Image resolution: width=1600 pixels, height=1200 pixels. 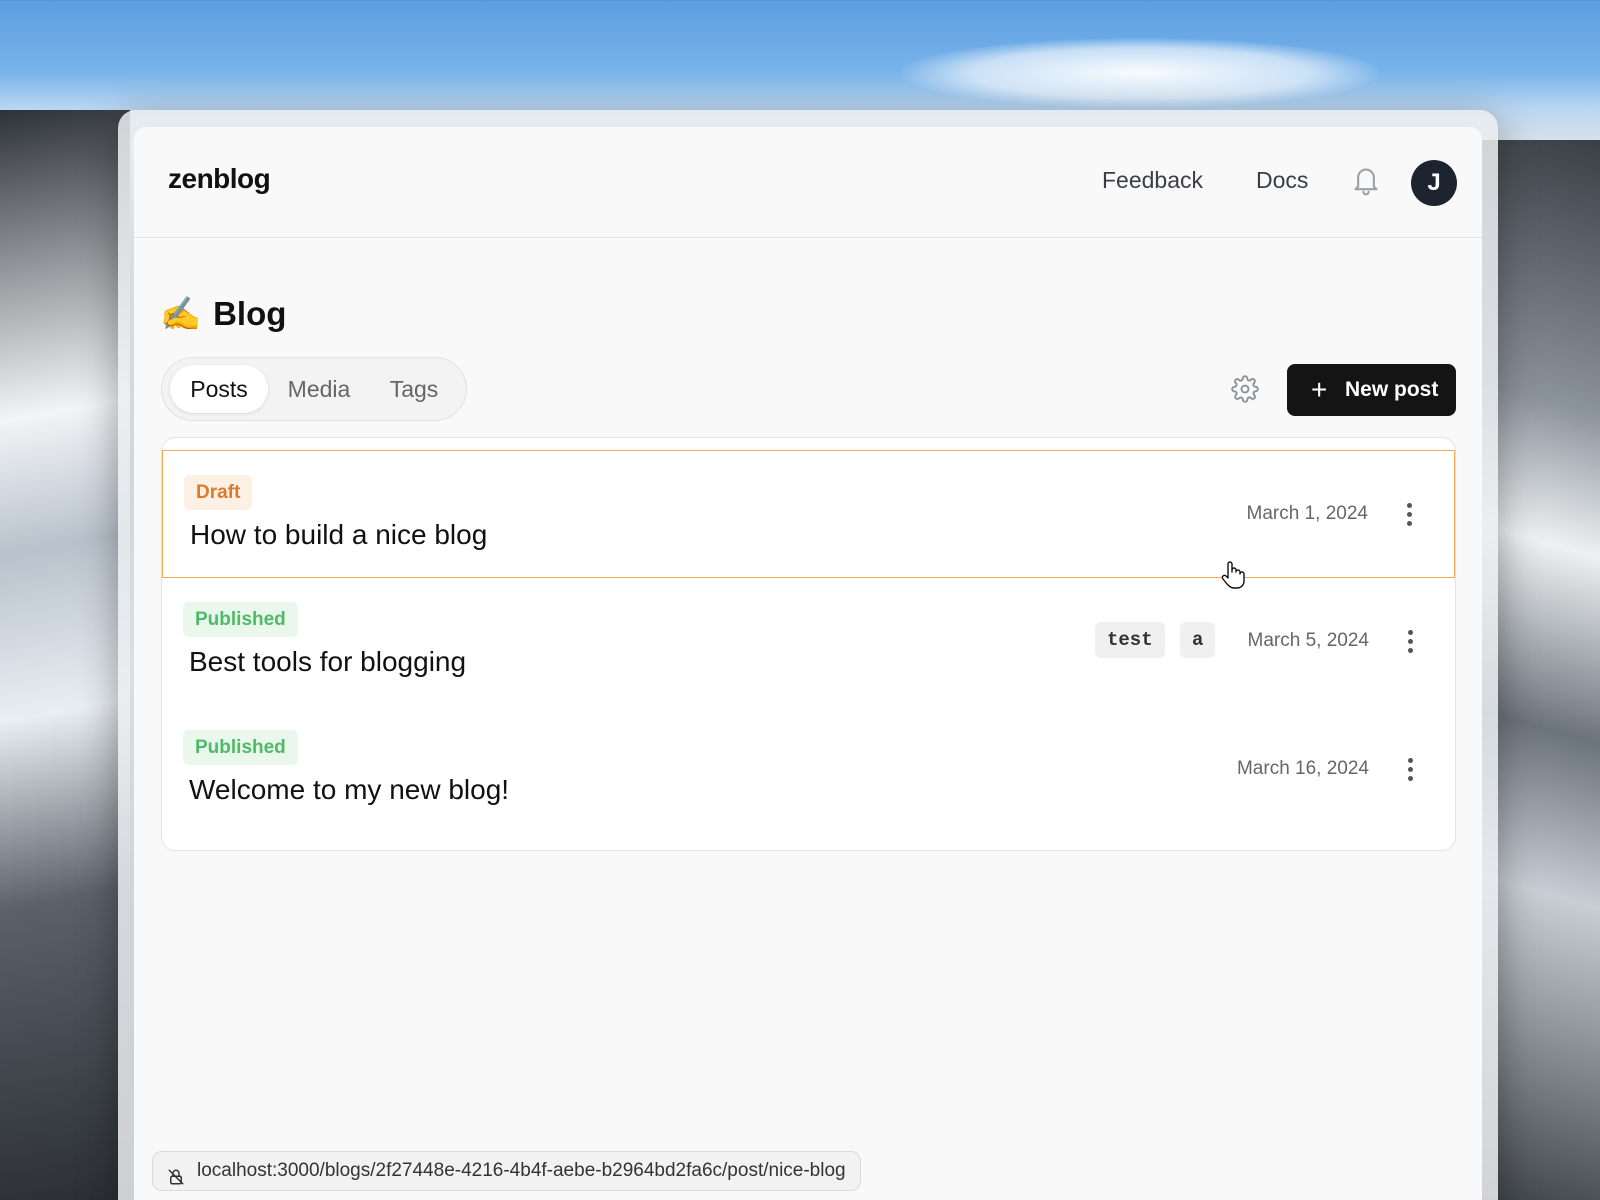 What do you see at coordinates (218, 492) in the screenshot?
I see `status-badge: Draft` at bounding box center [218, 492].